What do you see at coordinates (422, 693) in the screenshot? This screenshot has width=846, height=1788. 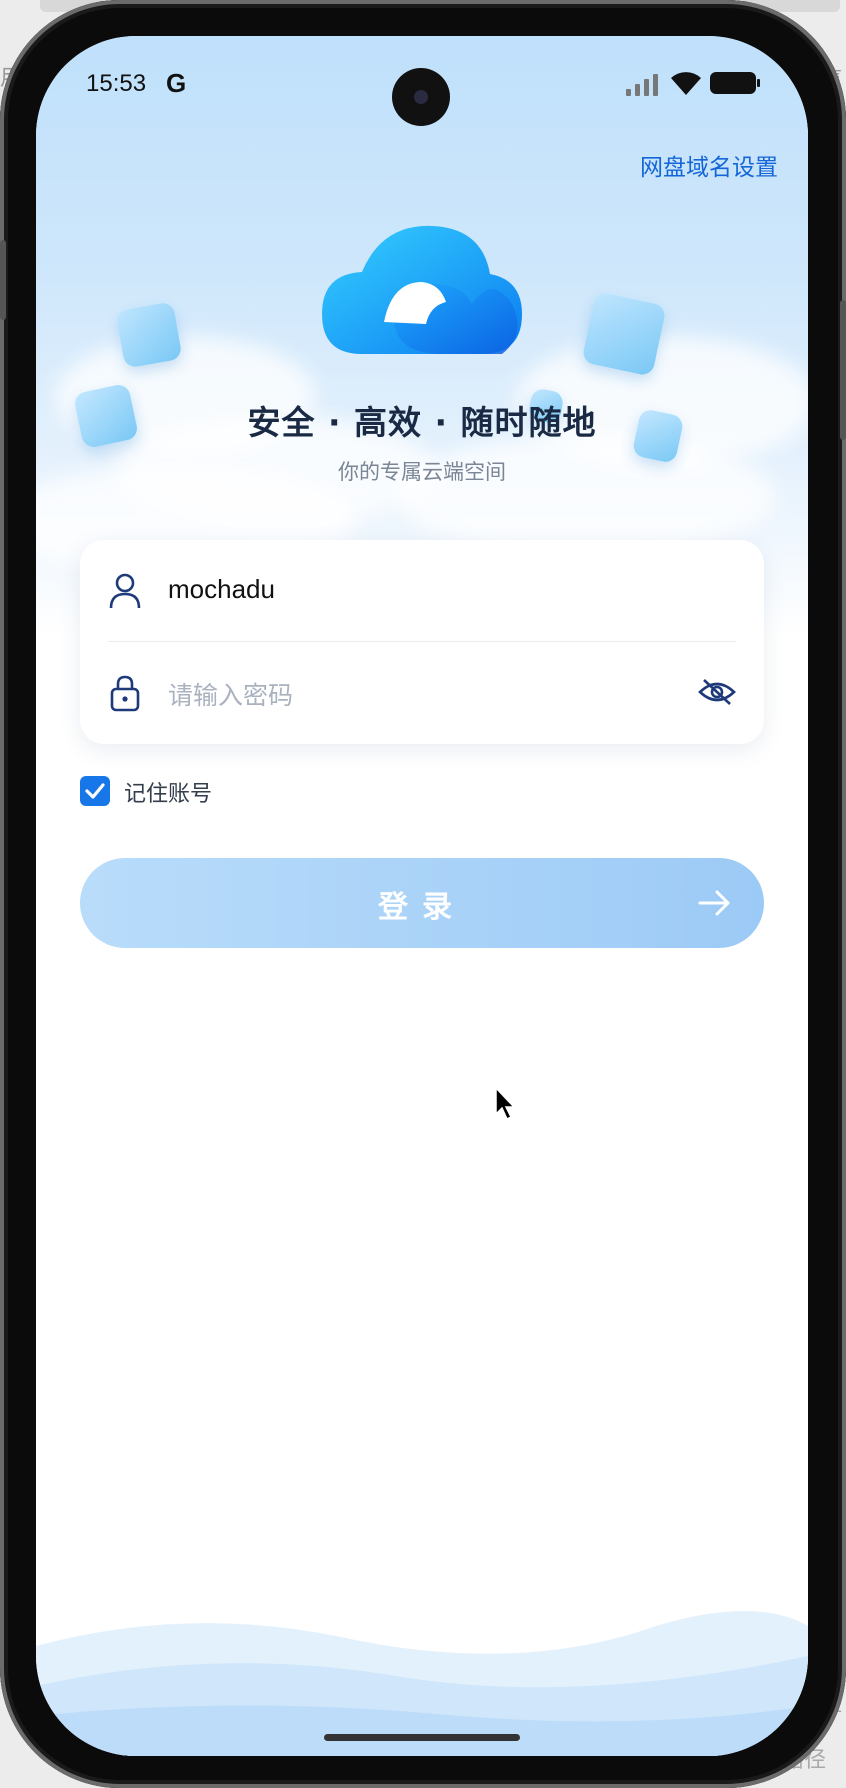 I see `password-row: 请输入密码` at bounding box center [422, 693].